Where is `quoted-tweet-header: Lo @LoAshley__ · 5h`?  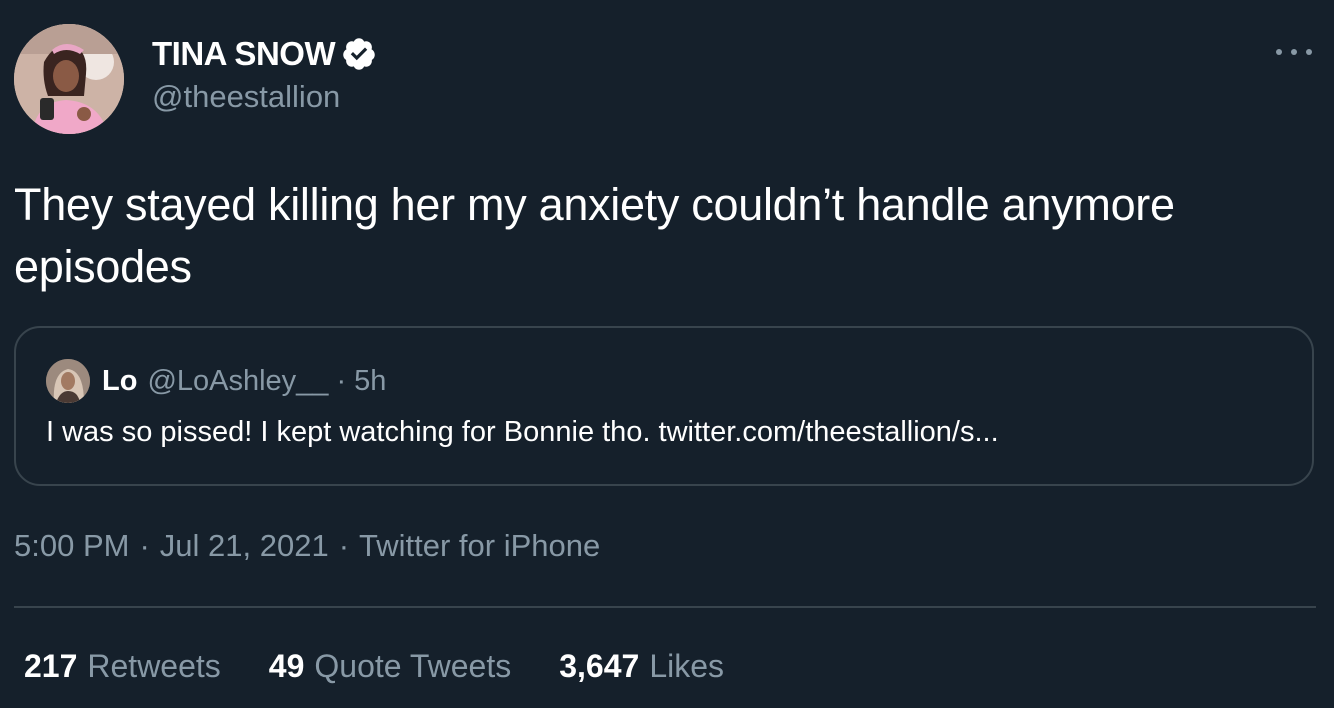
quoted-tweet-header: Lo @LoAshley__ · 5h is located at coordinates (216, 381).